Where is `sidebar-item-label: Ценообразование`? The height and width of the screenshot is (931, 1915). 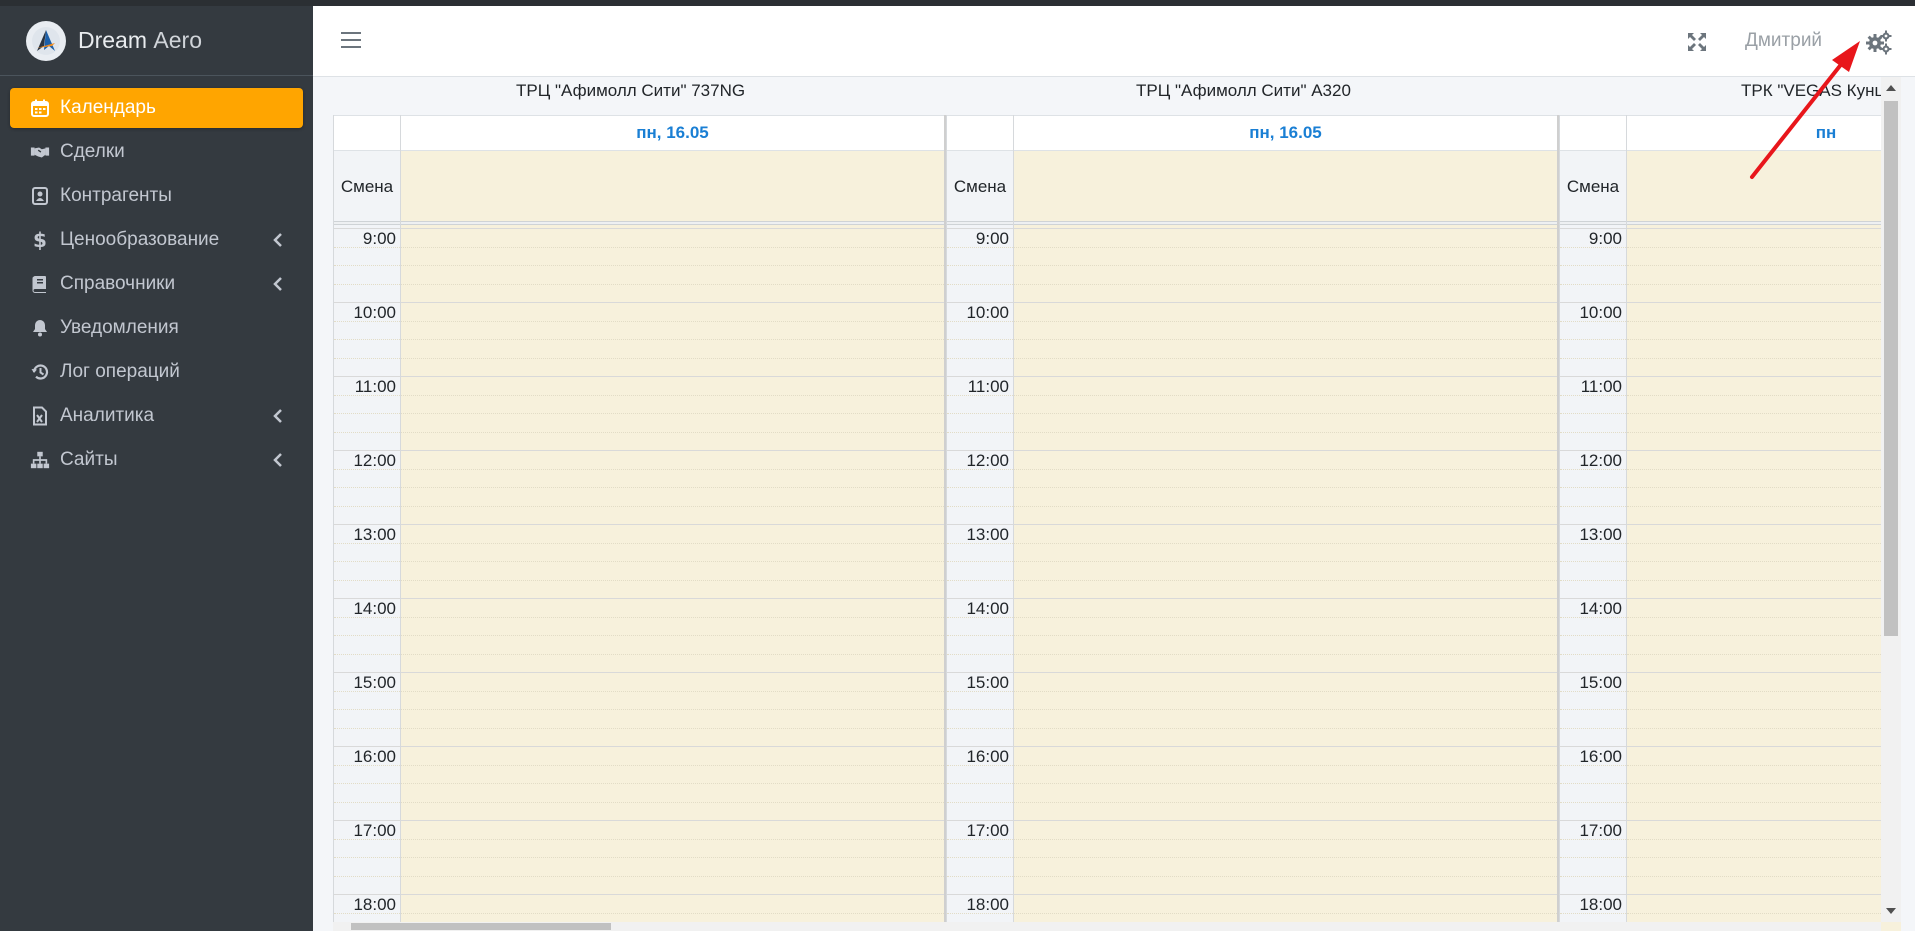 sidebar-item-label: Ценообразование is located at coordinates (140, 239).